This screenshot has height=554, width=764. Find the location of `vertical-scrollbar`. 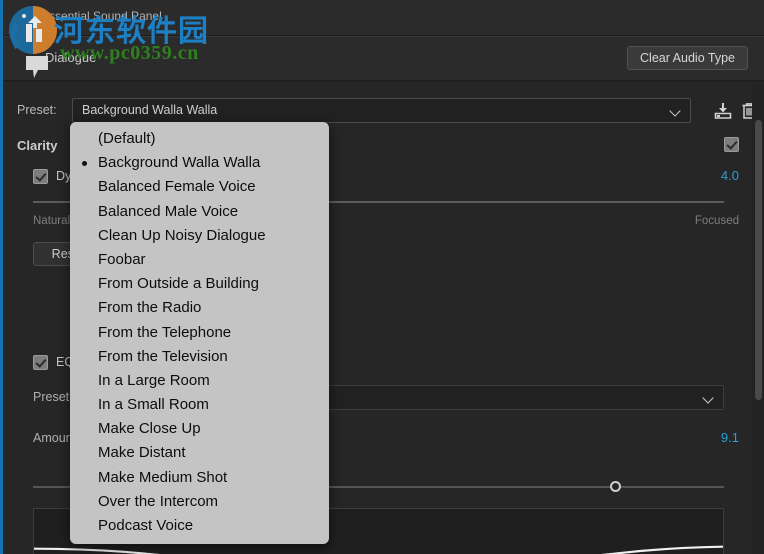

vertical-scrollbar is located at coordinates (758, 318).